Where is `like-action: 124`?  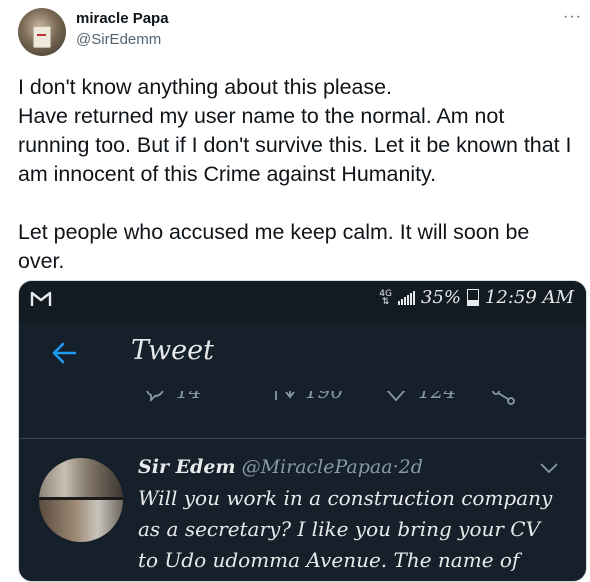 like-action: 124 is located at coordinates (420, 397).